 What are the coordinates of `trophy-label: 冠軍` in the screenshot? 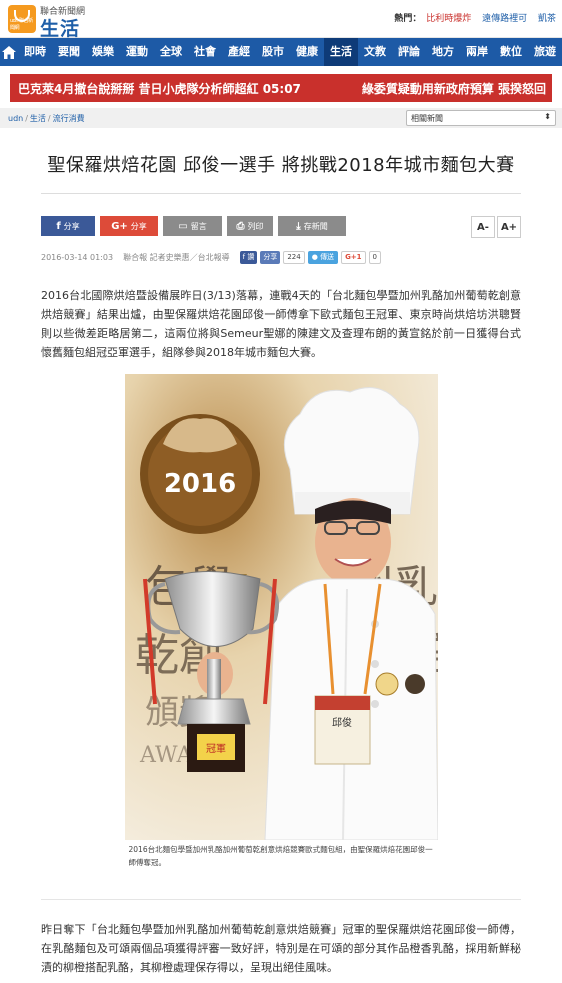 It's located at (216, 749).